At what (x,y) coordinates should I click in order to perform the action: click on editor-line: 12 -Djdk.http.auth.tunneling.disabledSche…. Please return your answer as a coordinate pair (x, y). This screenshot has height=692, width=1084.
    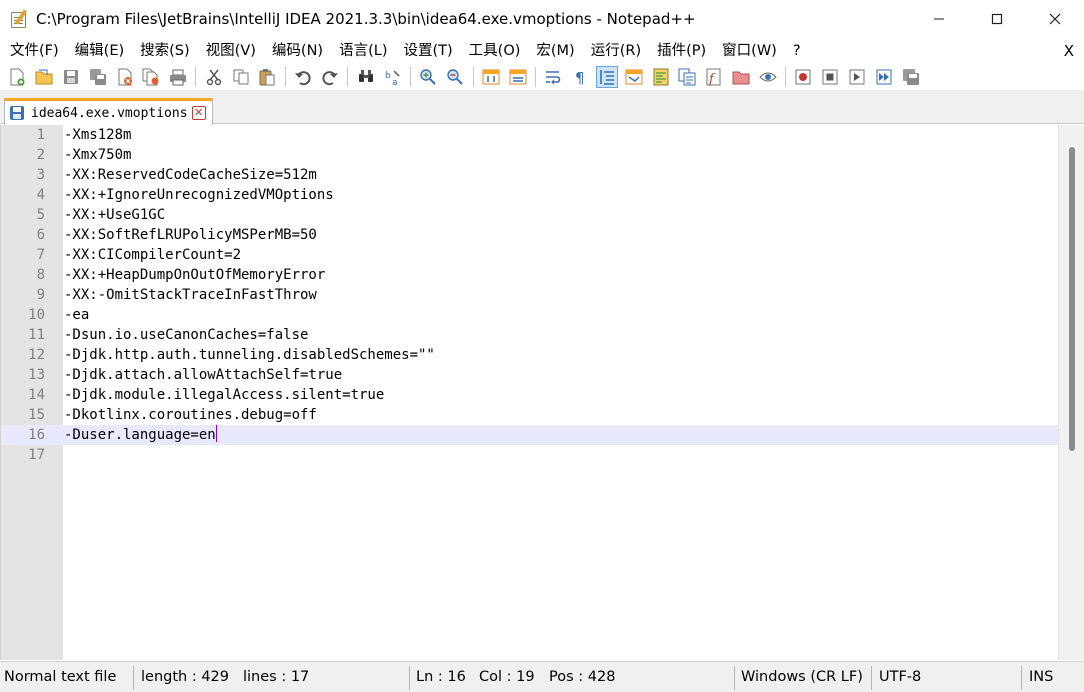
    Looking at the image, I should click on (530, 355).